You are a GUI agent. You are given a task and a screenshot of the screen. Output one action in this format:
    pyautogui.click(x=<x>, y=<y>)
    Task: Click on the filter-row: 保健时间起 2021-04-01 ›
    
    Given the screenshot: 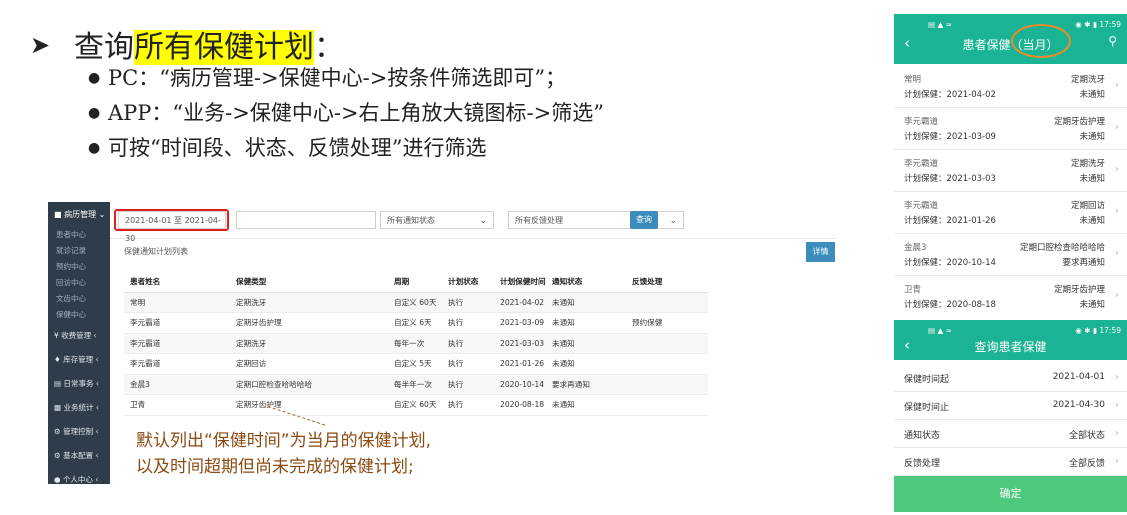 What is the action you would take?
    pyautogui.click(x=1010, y=378)
    